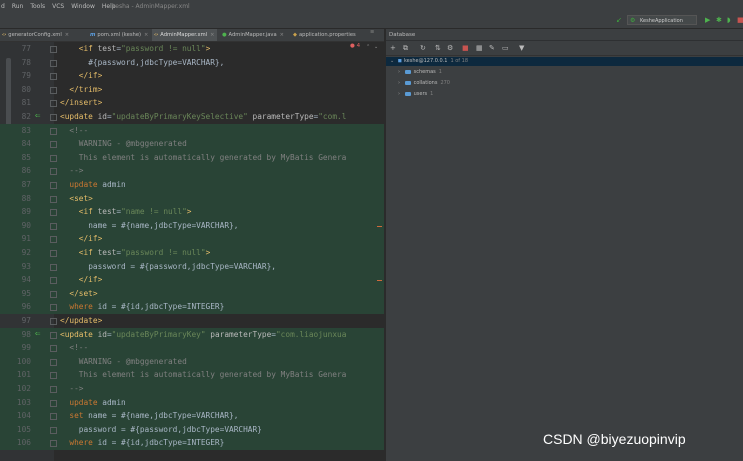  Describe the element at coordinates (372, 32) in the screenshot. I see `tab-overflow-icon: ≡` at that location.